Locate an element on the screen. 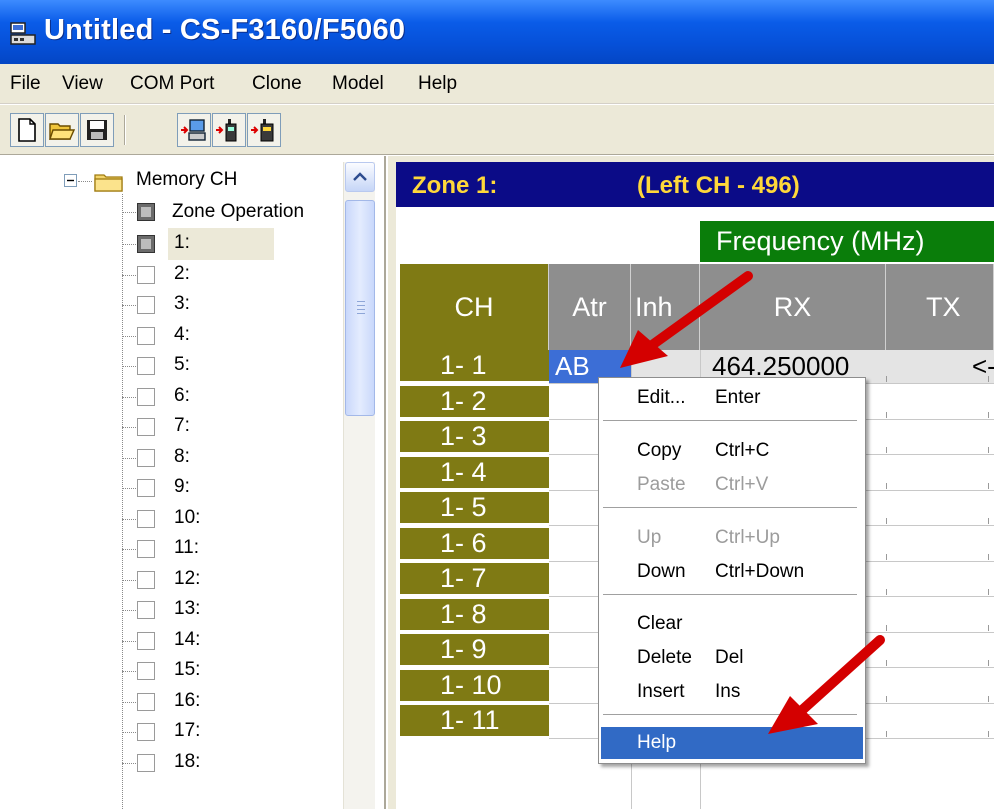 The width and height of the screenshot is (994, 809). tree-item-channel: 4: is located at coordinates (182, 335).